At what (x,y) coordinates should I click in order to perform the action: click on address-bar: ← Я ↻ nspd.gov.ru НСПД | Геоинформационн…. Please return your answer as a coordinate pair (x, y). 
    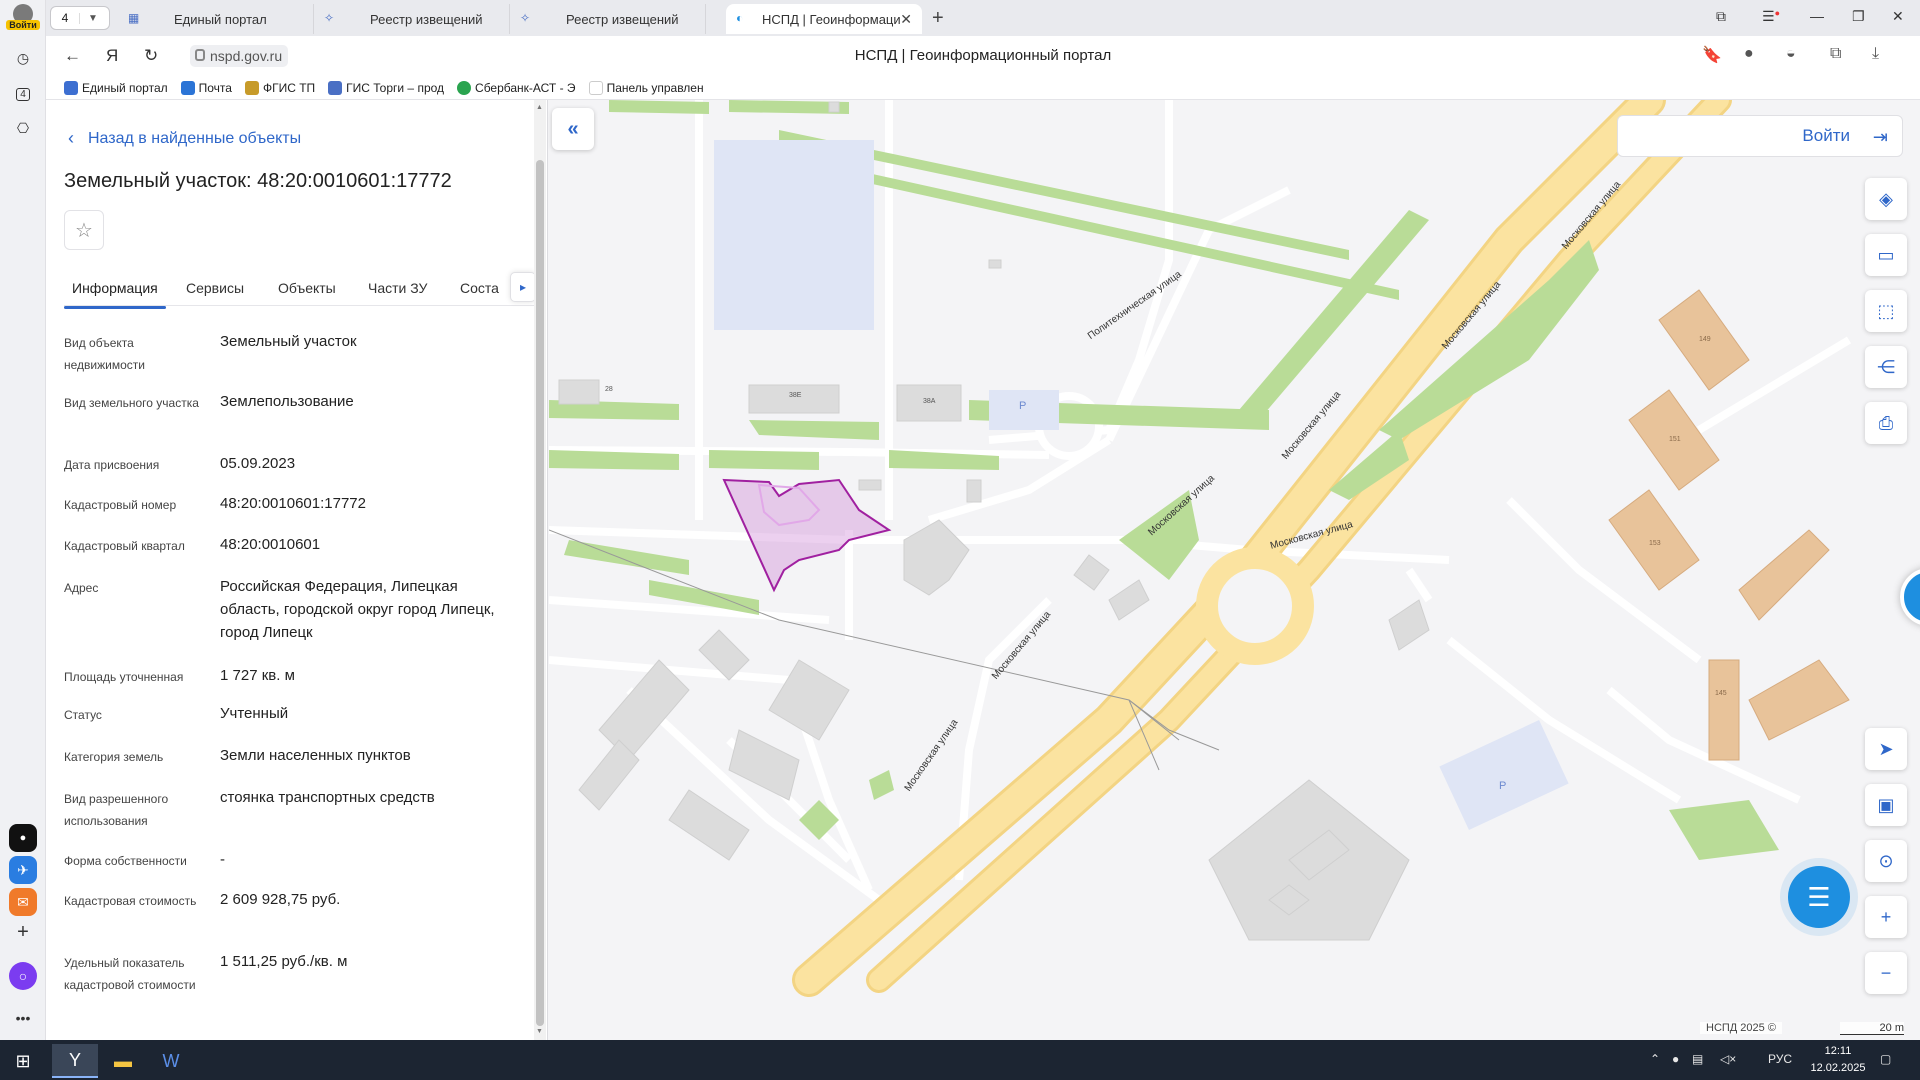
    Looking at the image, I should click on (983, 56).